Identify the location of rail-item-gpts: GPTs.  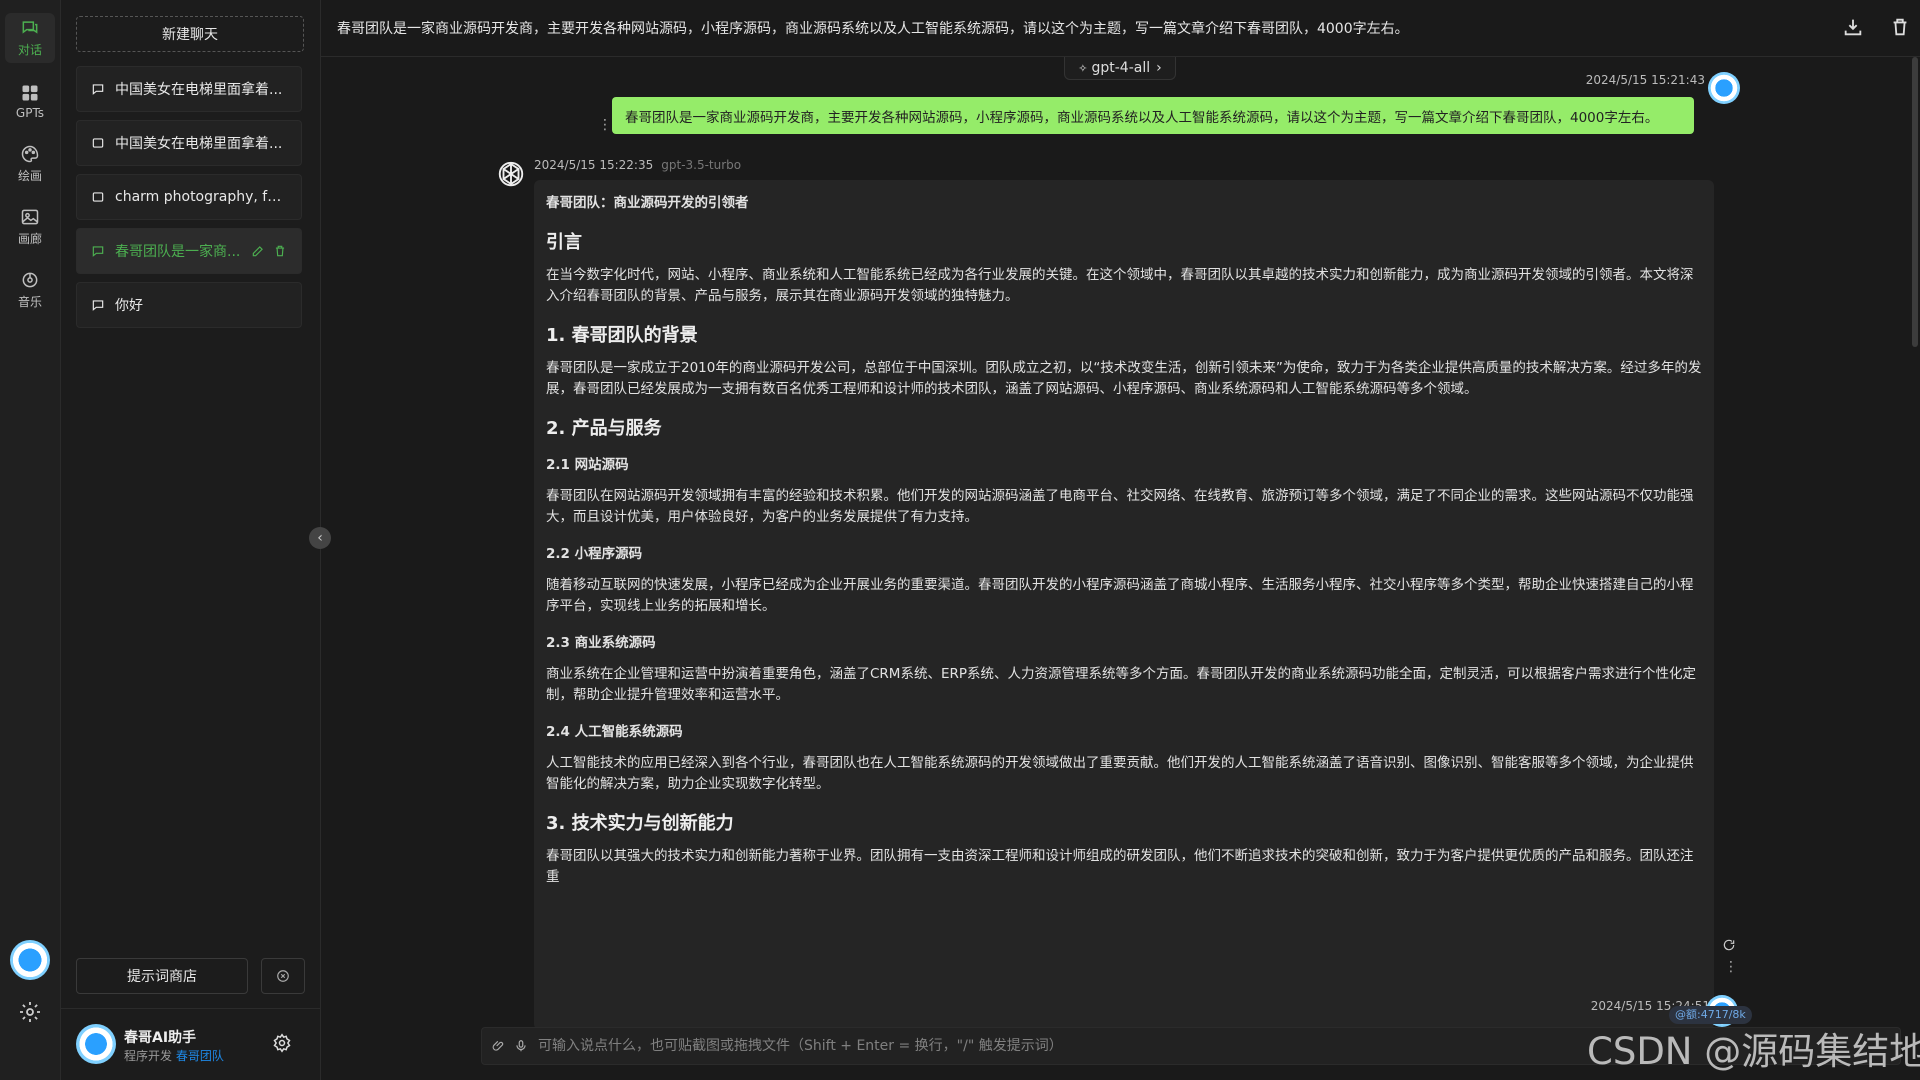
(30, 101).